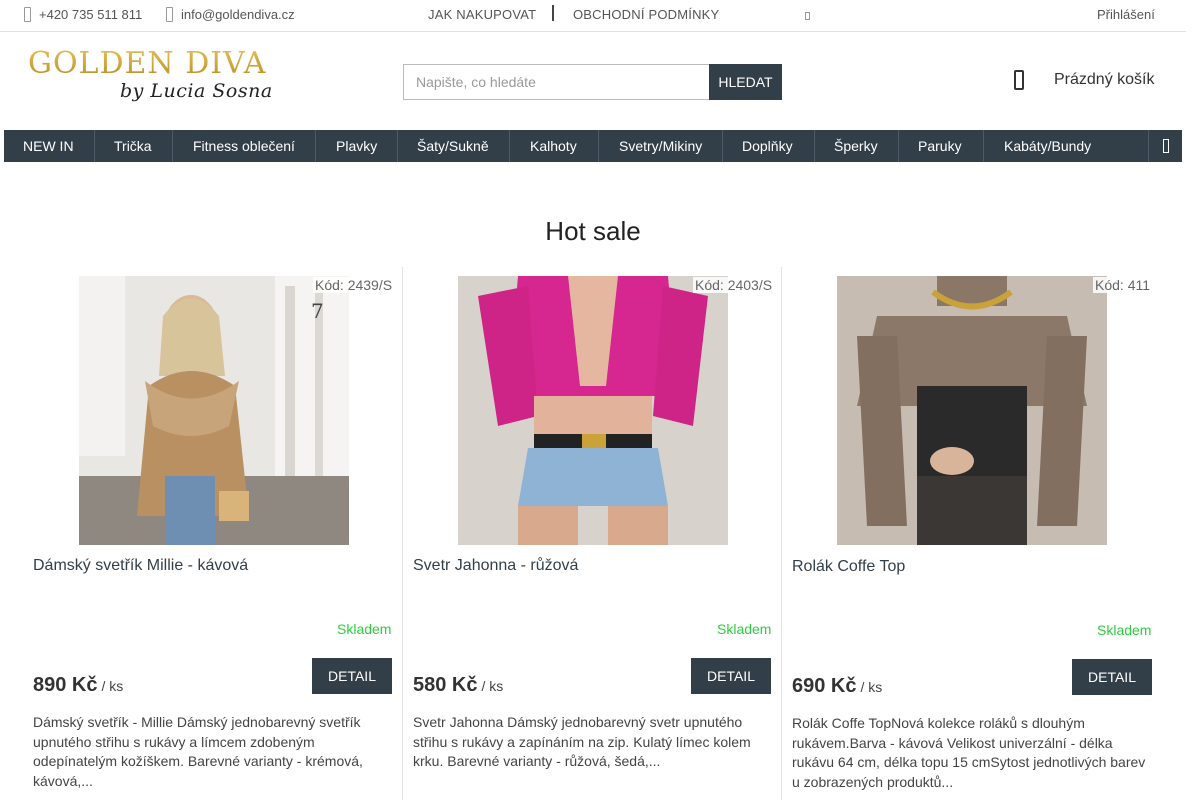 Image resolution: width=1200 pixels, height=800 pixels. Describe the element at coordinates (1104, 79) in the screenshot. I see `cart-label: Prázdný košík` at that location.